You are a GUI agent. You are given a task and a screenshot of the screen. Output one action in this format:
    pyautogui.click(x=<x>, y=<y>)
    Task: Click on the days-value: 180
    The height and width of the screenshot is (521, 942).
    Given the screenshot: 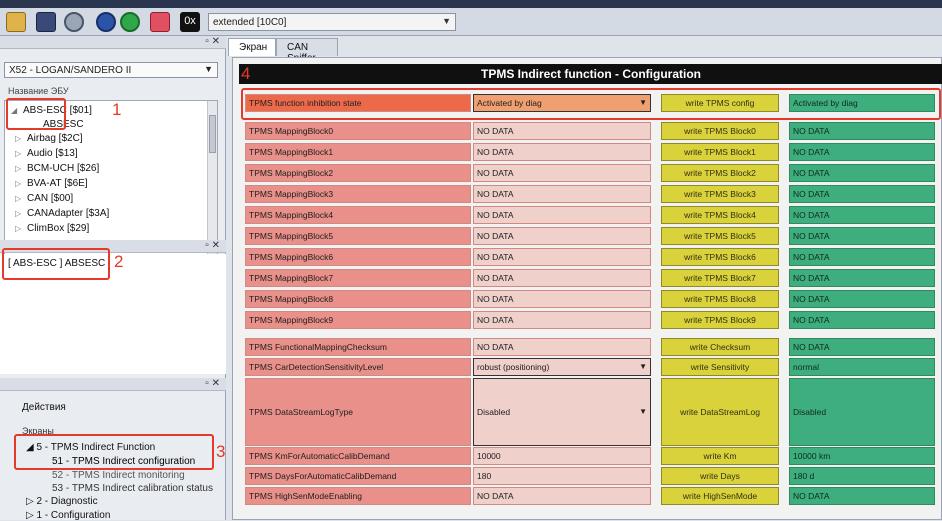 What is the action you would take?
    pyautogui.click(x=562, y=476)
    